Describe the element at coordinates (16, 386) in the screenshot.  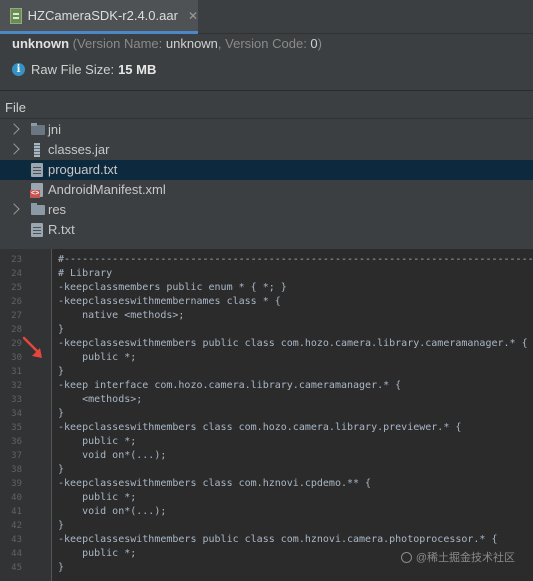
I see `line-number: 32` at that location.